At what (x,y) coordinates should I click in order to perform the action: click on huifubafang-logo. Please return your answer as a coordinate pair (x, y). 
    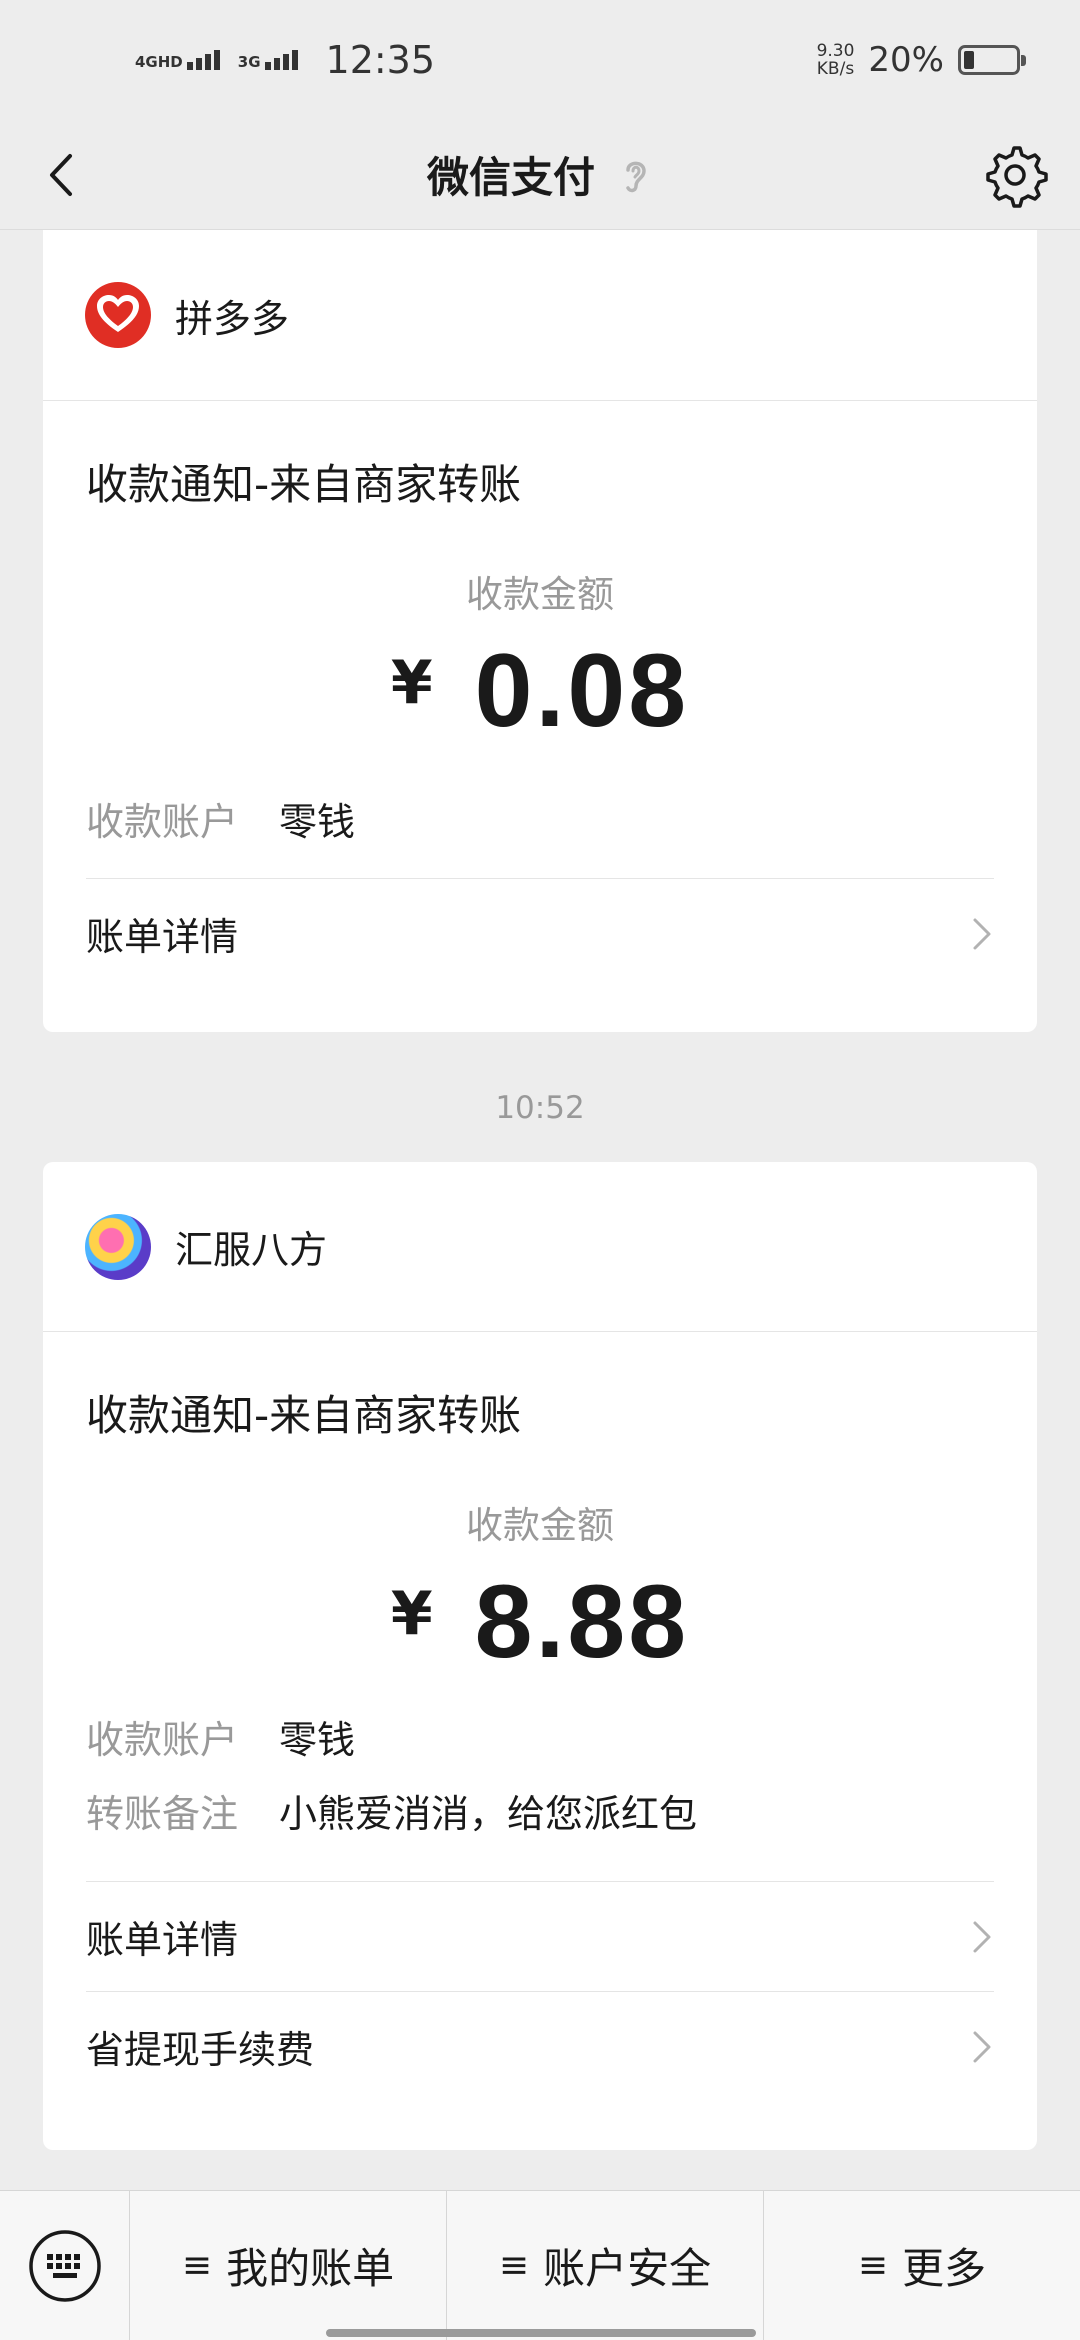
    Looking at the image, I should click on (118, 1246).